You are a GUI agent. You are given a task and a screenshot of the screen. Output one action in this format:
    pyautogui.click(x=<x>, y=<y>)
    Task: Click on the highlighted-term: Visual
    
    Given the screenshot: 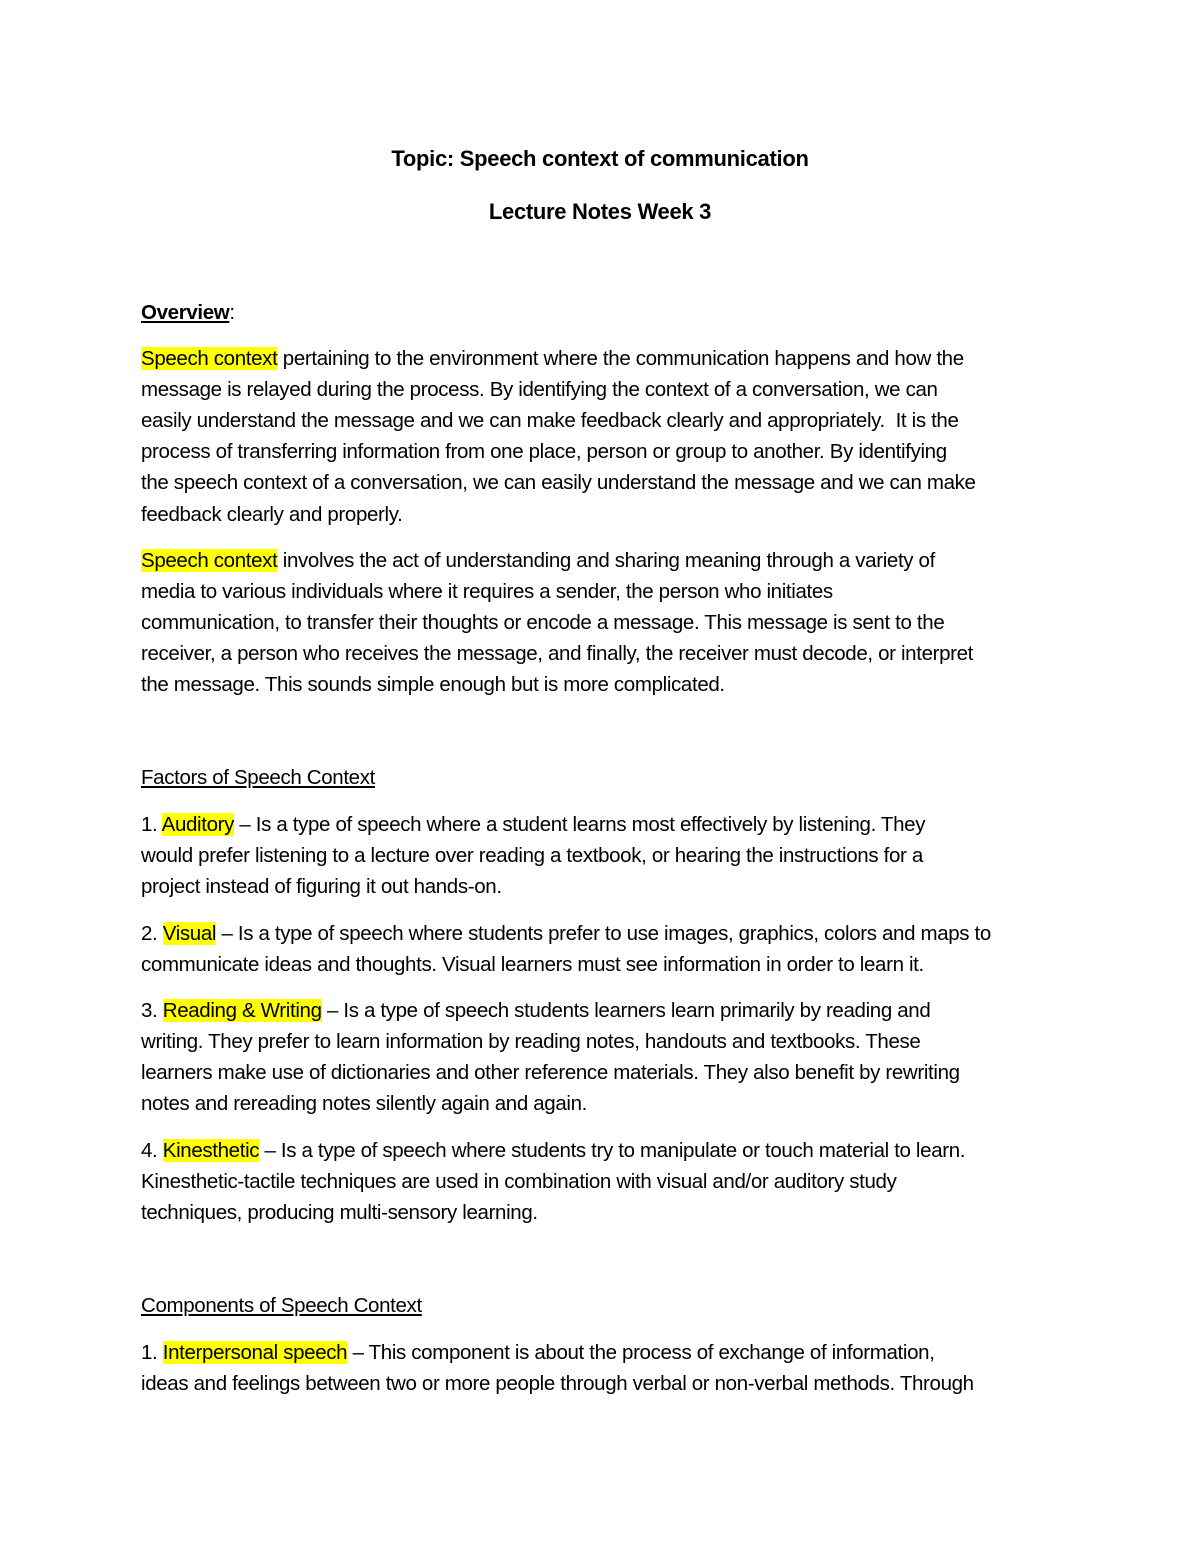 What is the action you would take?
    pyautogui.click(x=189, y=933)
    